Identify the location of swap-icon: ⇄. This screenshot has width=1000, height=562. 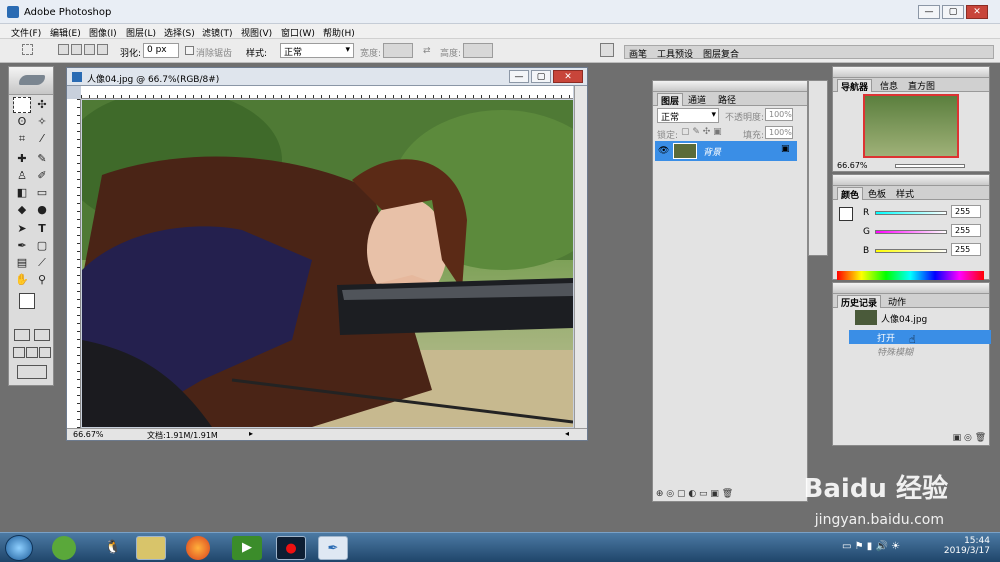
(427, 51).